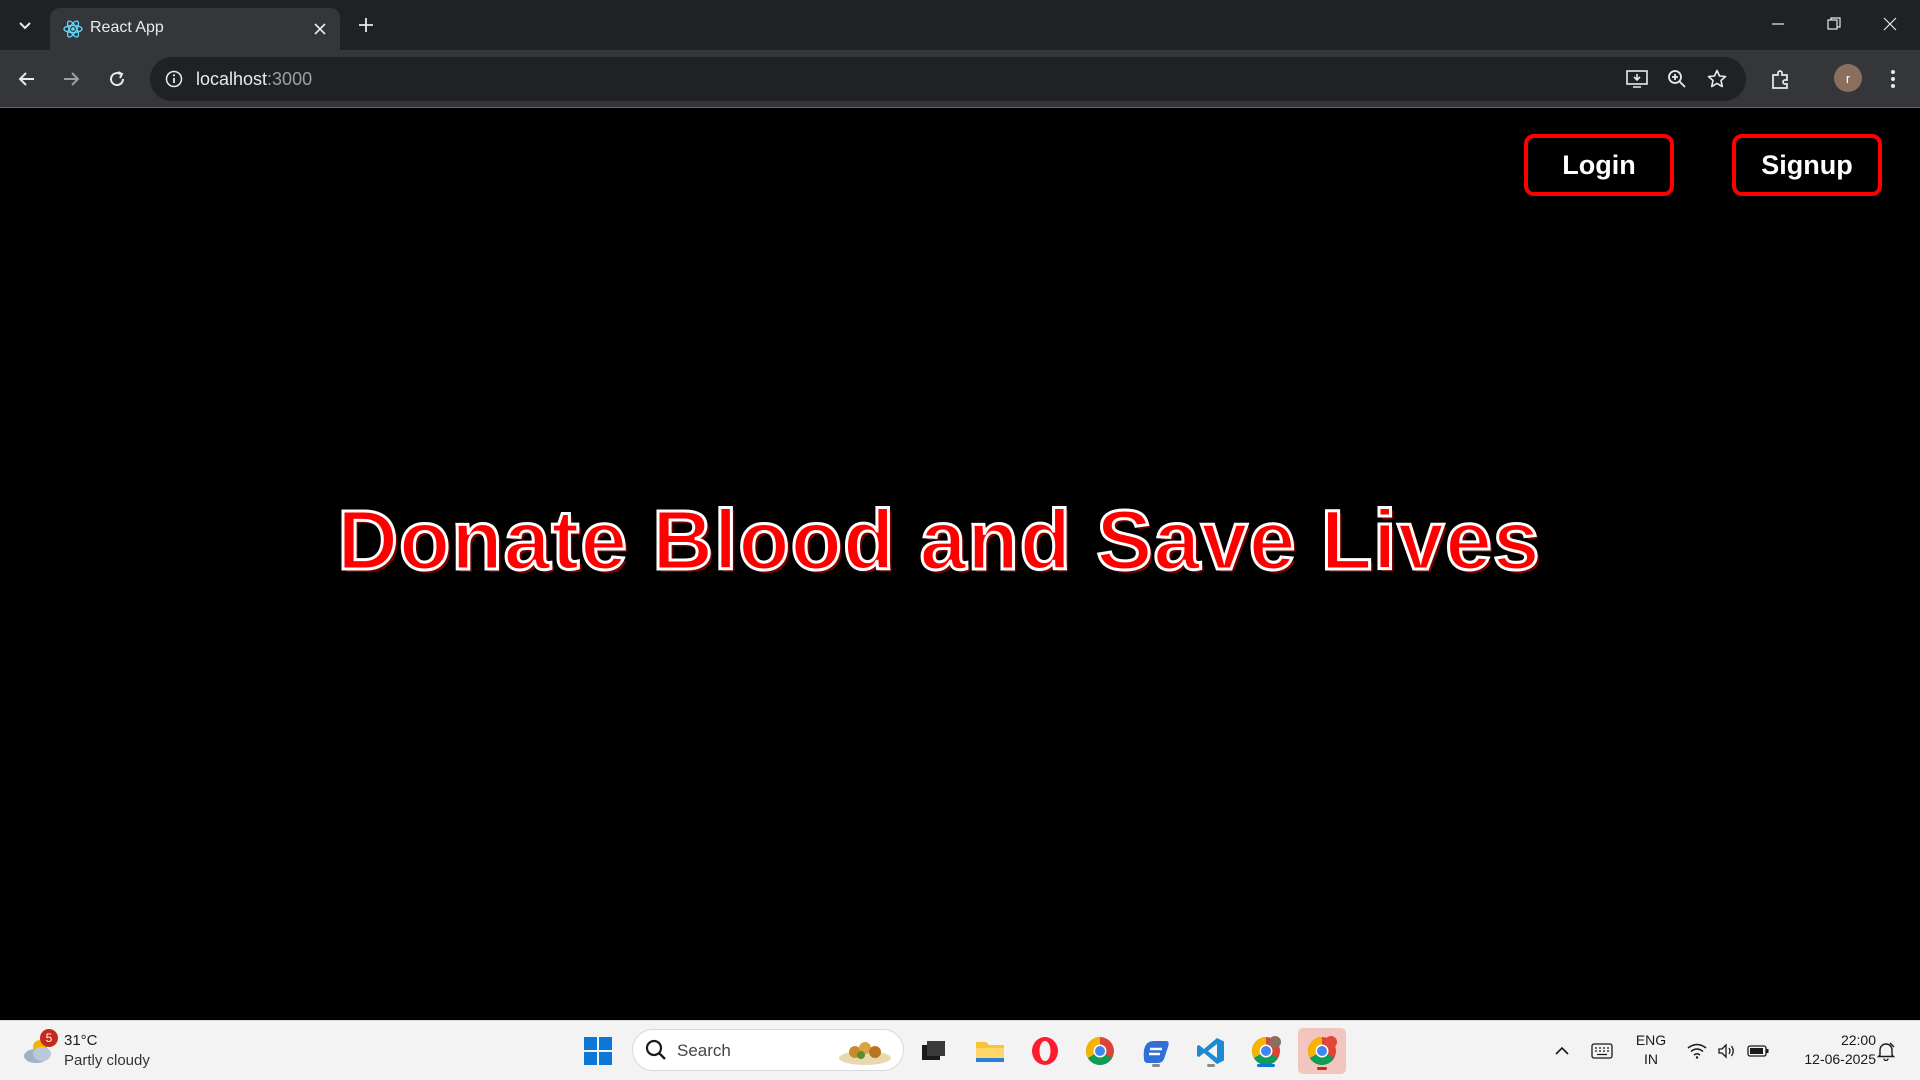 This screenshot has width=1920, height=1080. I want to click on tab-react-app: React App, so click(195, 29).